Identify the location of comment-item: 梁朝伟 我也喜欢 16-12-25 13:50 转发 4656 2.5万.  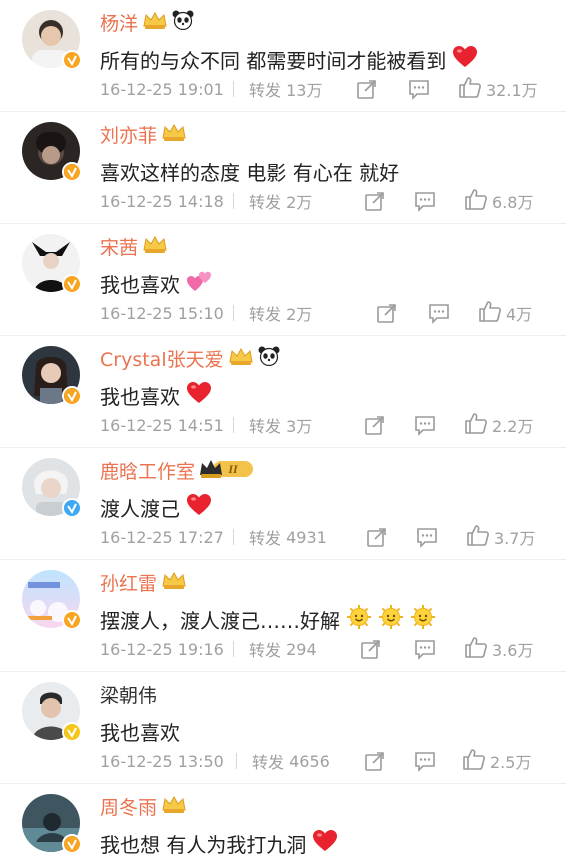
(283, 728).